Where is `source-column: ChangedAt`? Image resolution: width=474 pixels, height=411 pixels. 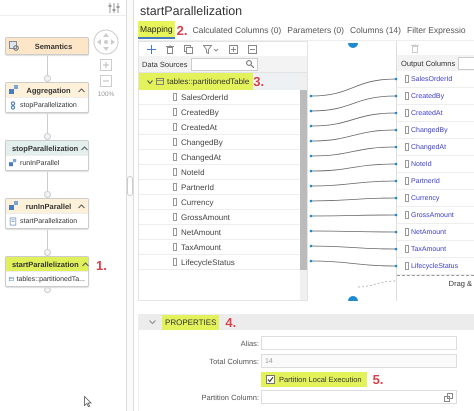
source-column: ChangedAt is located at coordinates (201, 157).